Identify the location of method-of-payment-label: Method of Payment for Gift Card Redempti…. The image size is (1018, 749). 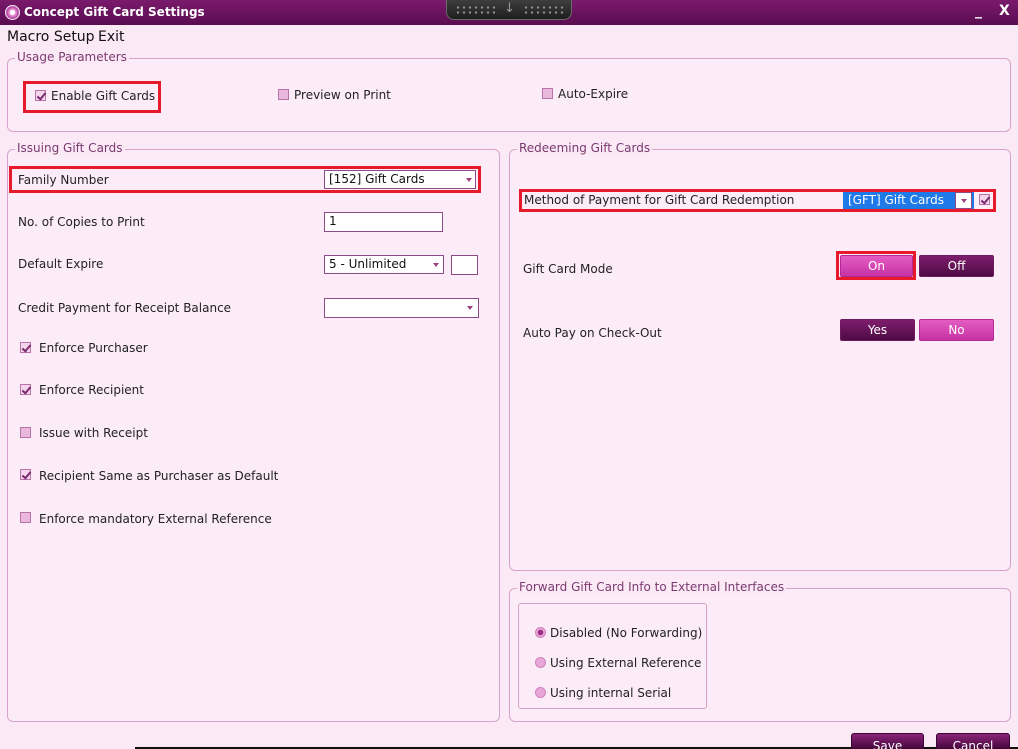
(659, 200).